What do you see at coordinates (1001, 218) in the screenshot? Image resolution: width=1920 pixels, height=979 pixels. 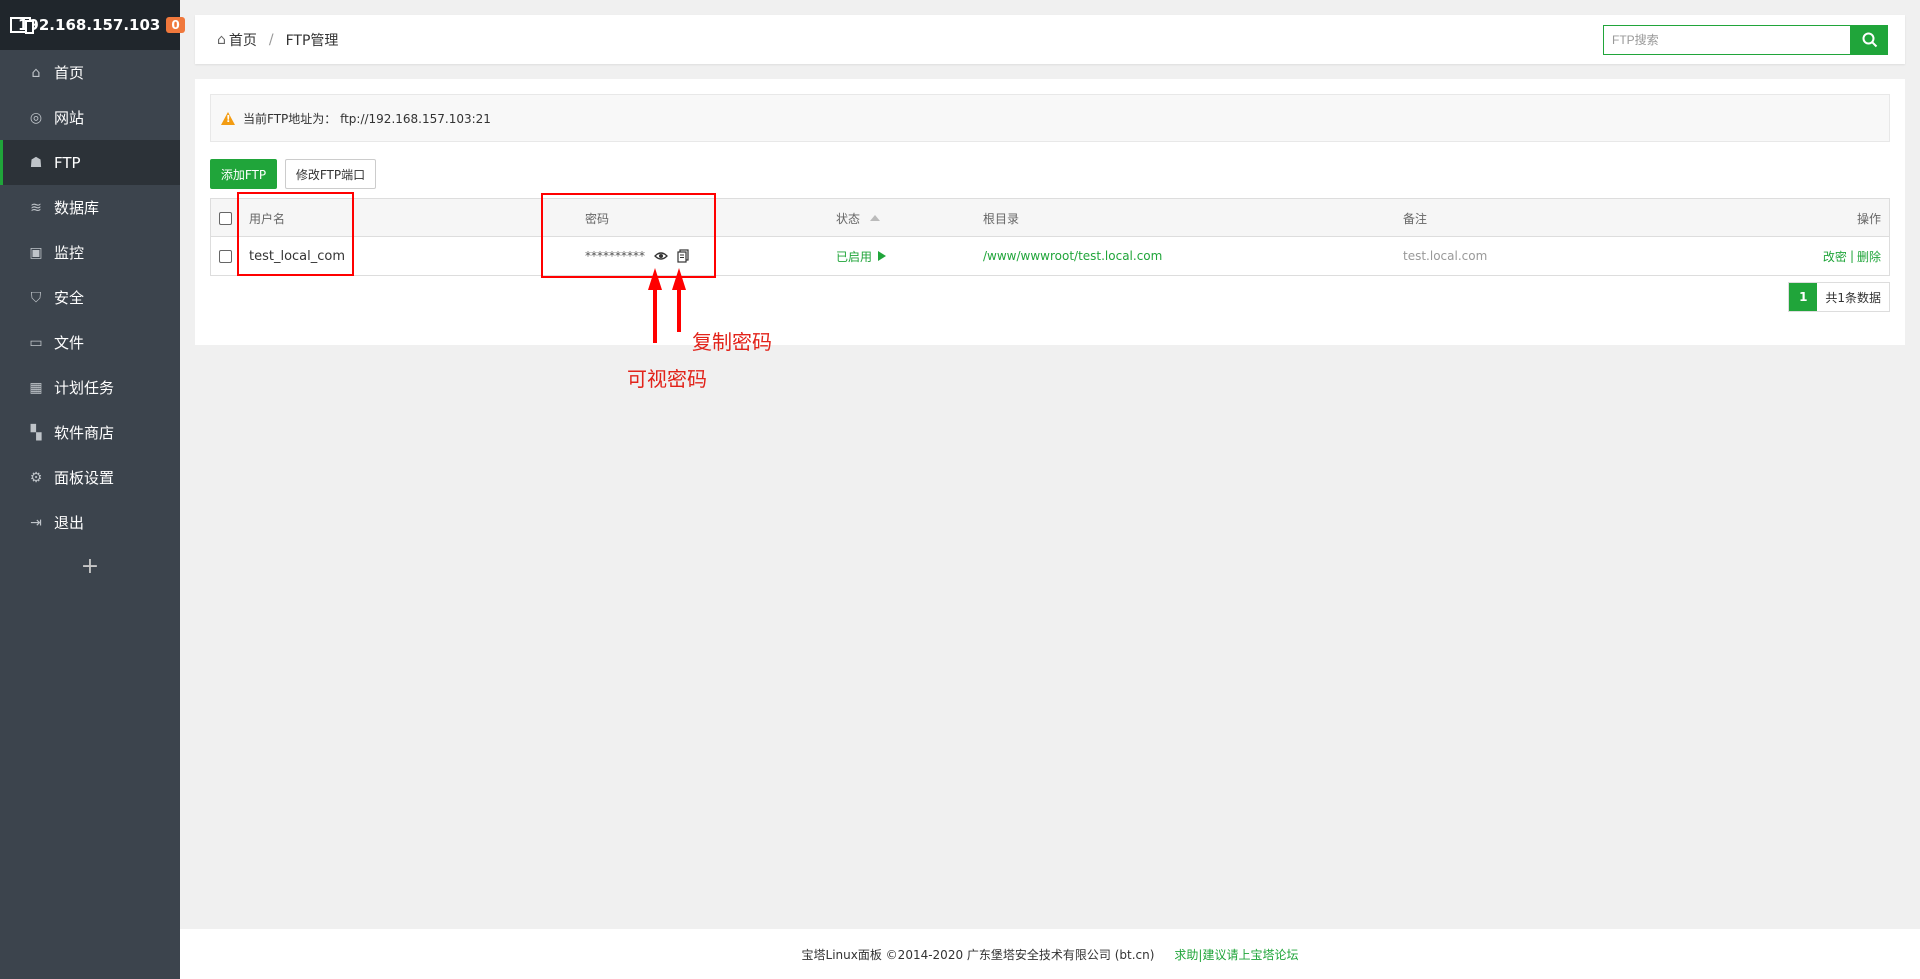 I see `header-root: 根目录` at bounding box center [1001, 218].